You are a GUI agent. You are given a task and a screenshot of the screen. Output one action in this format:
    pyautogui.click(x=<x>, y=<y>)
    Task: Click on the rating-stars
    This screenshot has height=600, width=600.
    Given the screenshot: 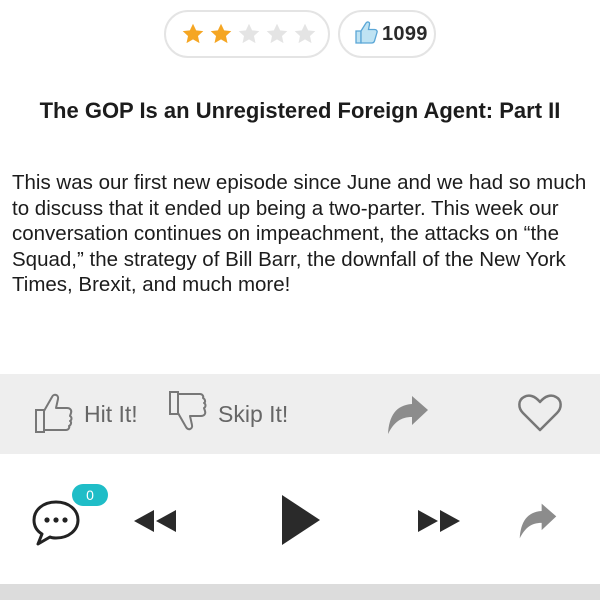 What is the action you would take?
    pyautogui.click(x=247, y=34)
    